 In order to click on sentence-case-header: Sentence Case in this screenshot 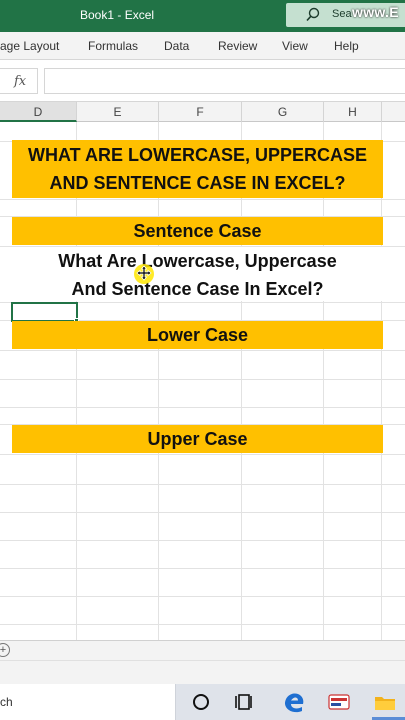, I will do `click(197, 231)`.